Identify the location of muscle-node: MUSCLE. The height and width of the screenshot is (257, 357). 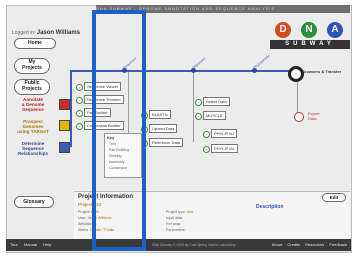
(214, 115).